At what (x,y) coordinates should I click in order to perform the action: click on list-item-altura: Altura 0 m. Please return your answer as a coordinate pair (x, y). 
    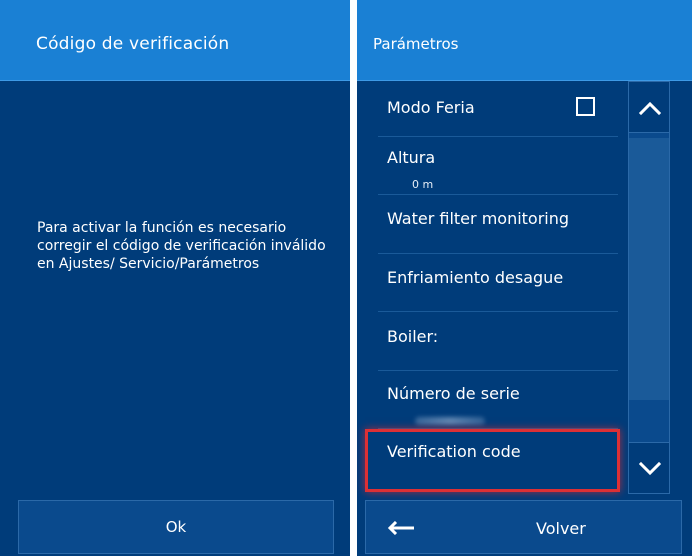
    Looking at the image, I should click on (491, 166).